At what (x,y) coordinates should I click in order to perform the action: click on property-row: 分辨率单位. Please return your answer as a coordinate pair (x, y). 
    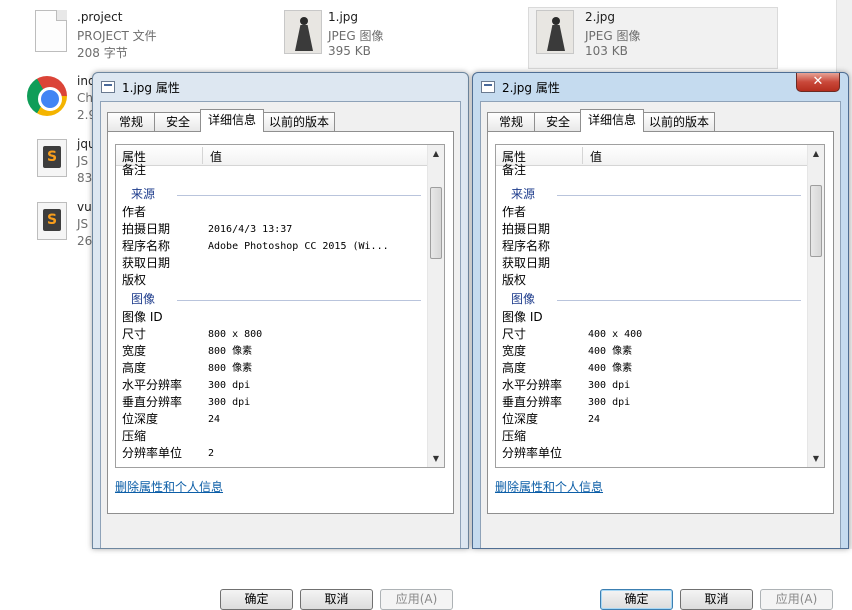
    Looking at the image, I should click on (654, 453).